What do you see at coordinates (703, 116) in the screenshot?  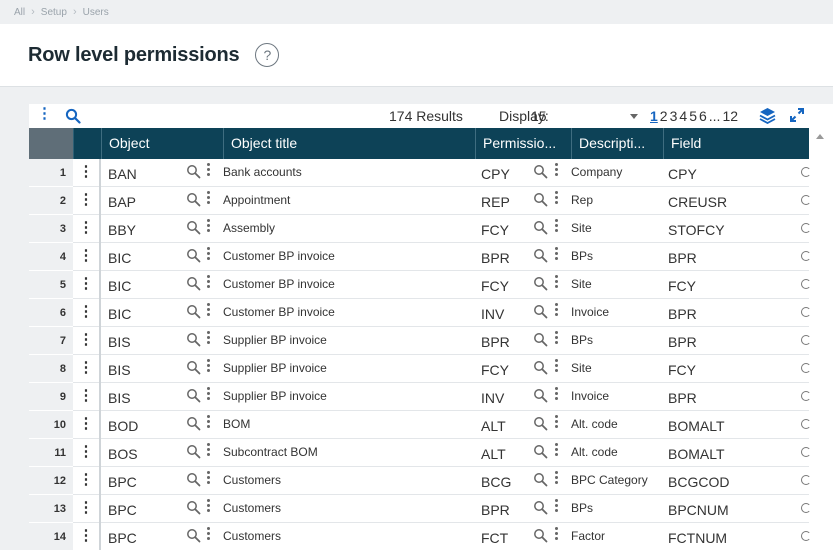 I see `page-link-6: 6` at bounding box center [703, 116].